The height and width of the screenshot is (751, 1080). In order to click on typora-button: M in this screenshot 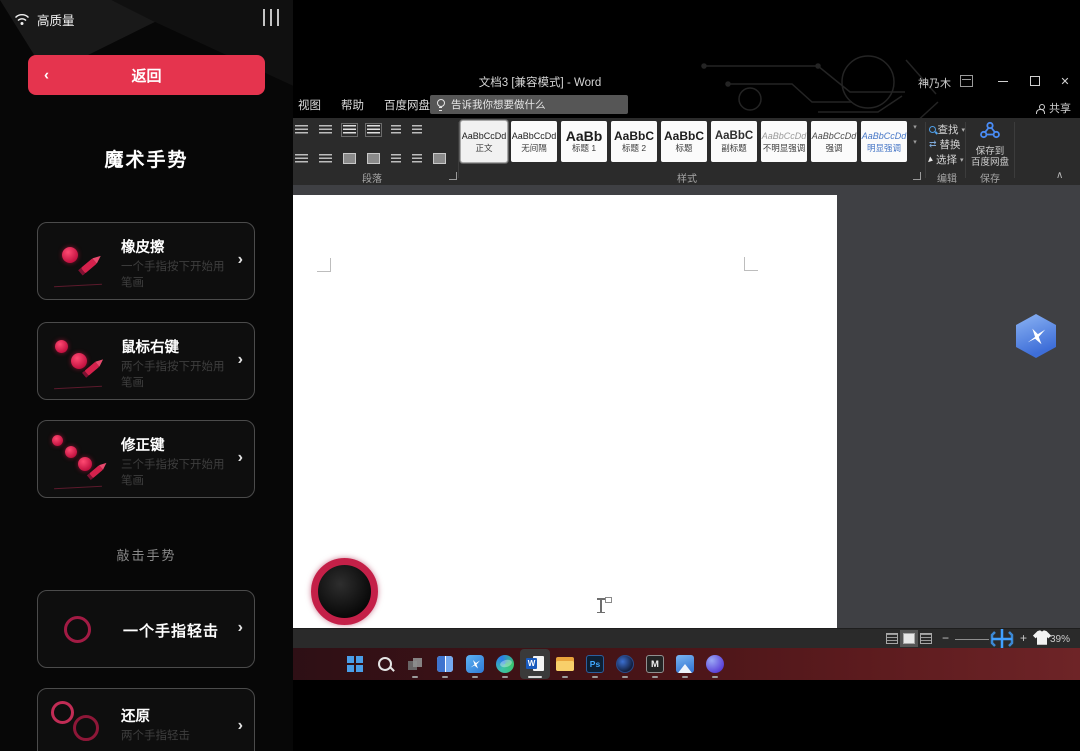, I will do `click(655, 664)`.